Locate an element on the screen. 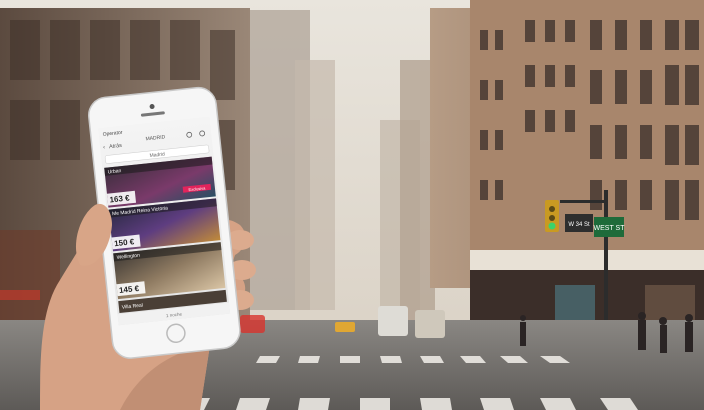 This screenshot has height=410, width=704. street-sign-2-text: W 34 St is located at coordinates (579, 225).